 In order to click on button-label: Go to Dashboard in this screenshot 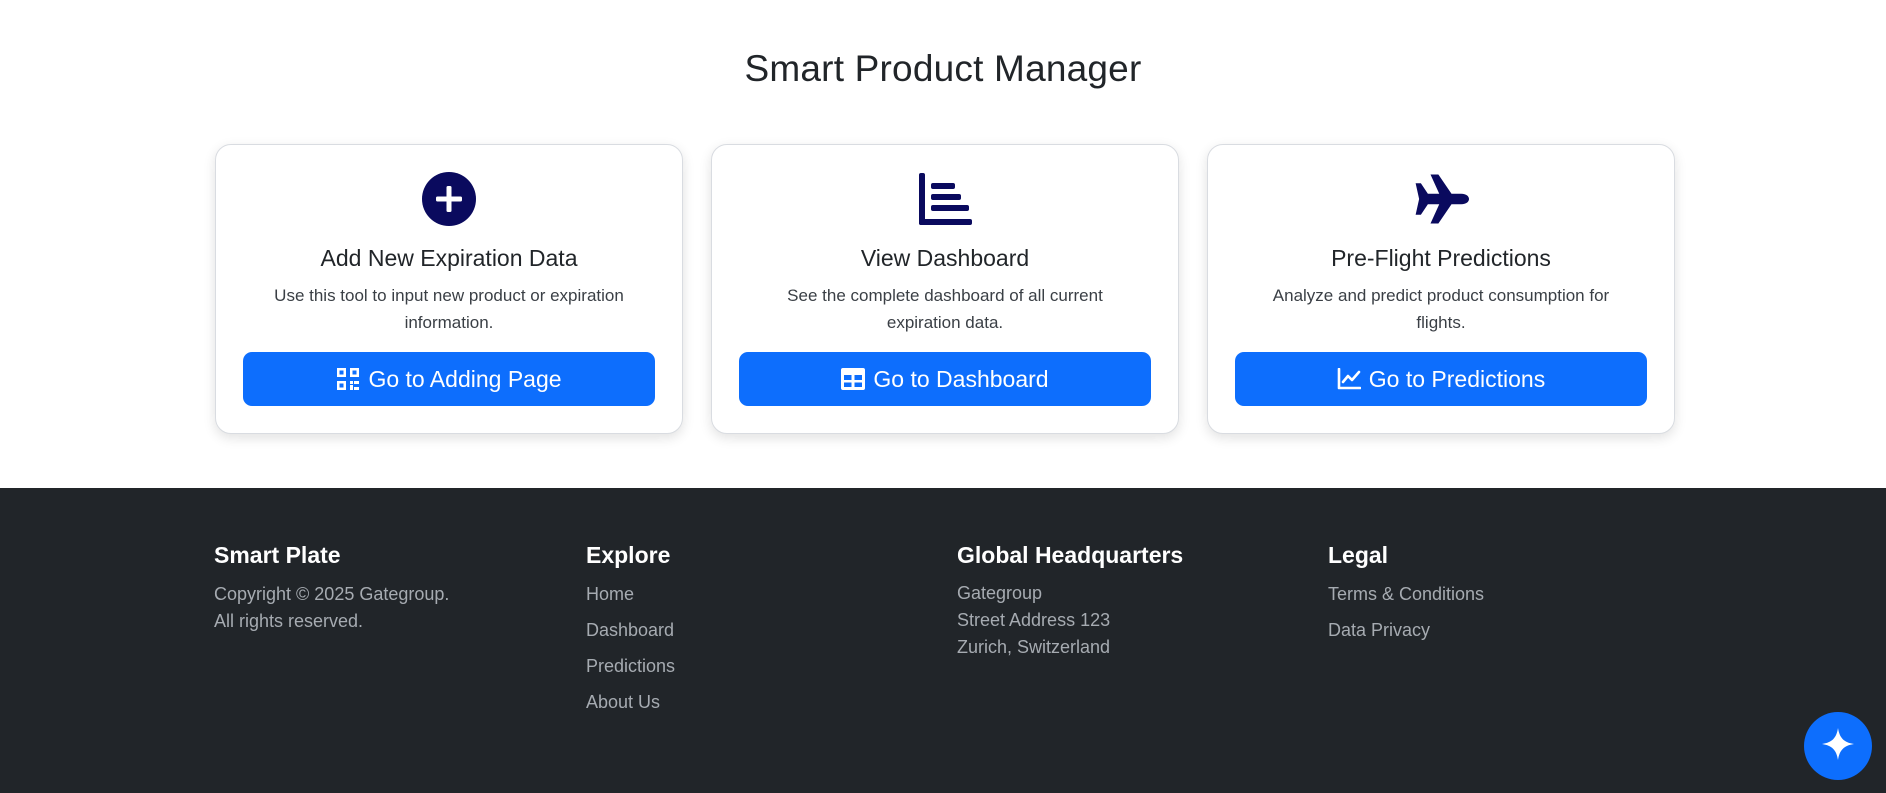, I will do `click(961, 378)`.